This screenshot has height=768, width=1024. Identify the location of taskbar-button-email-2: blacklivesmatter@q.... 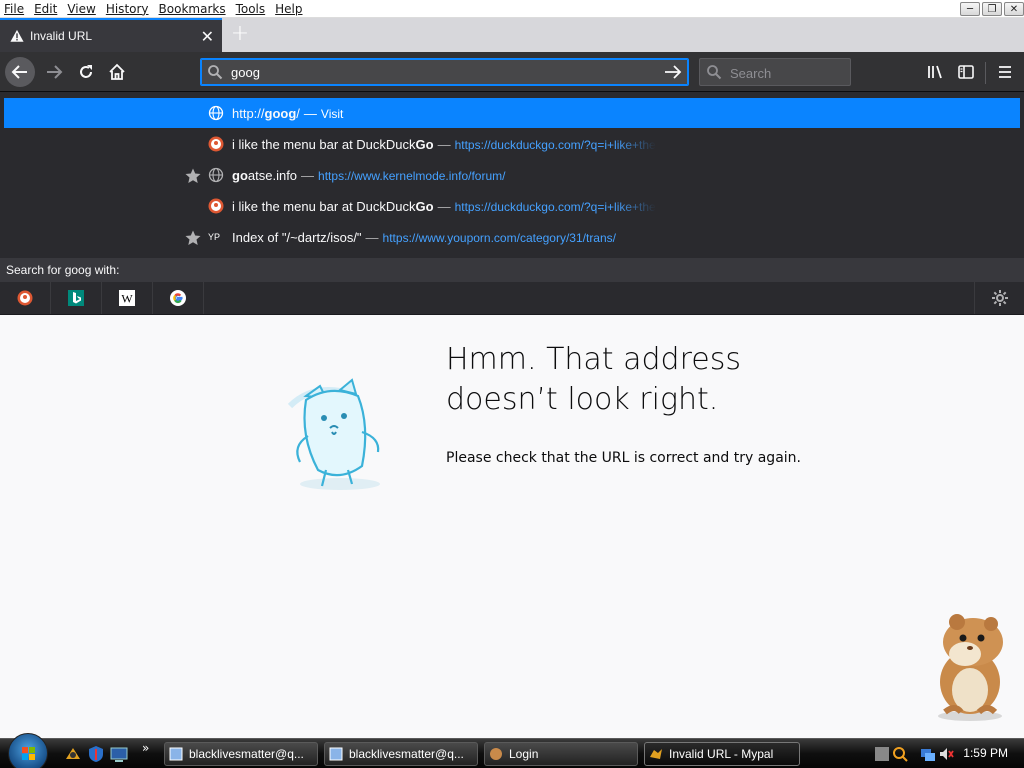
(401, 754).